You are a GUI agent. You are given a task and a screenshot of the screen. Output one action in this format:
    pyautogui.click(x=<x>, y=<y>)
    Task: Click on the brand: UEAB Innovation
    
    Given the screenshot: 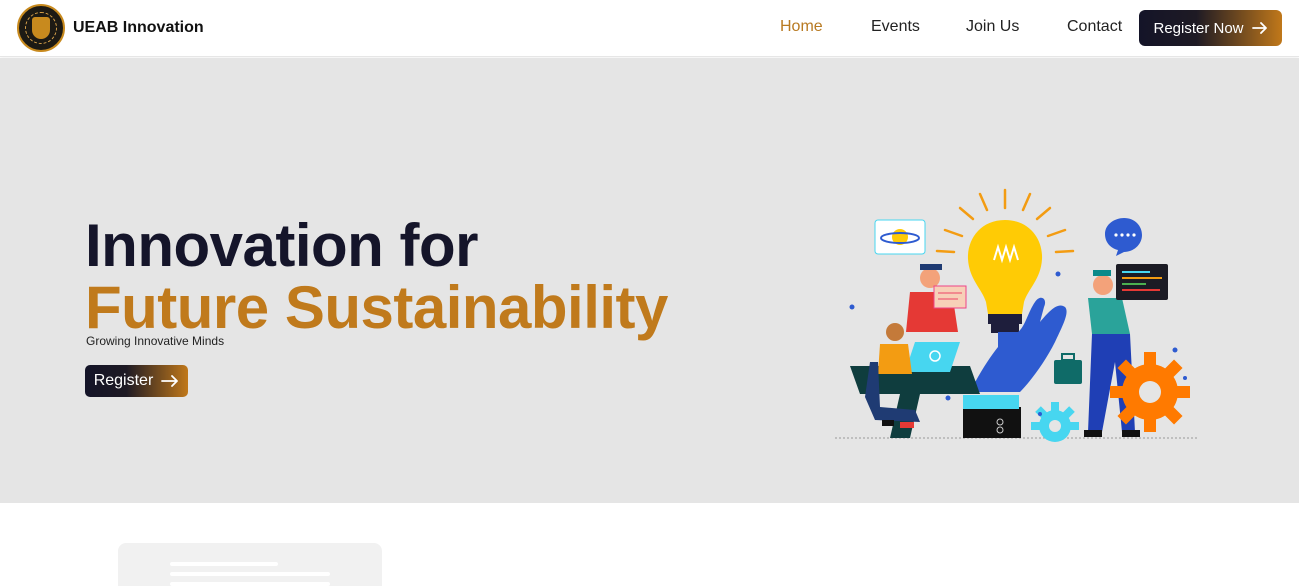 What is the action you would take?
    pyautogui.click(x=110, y=28)
    